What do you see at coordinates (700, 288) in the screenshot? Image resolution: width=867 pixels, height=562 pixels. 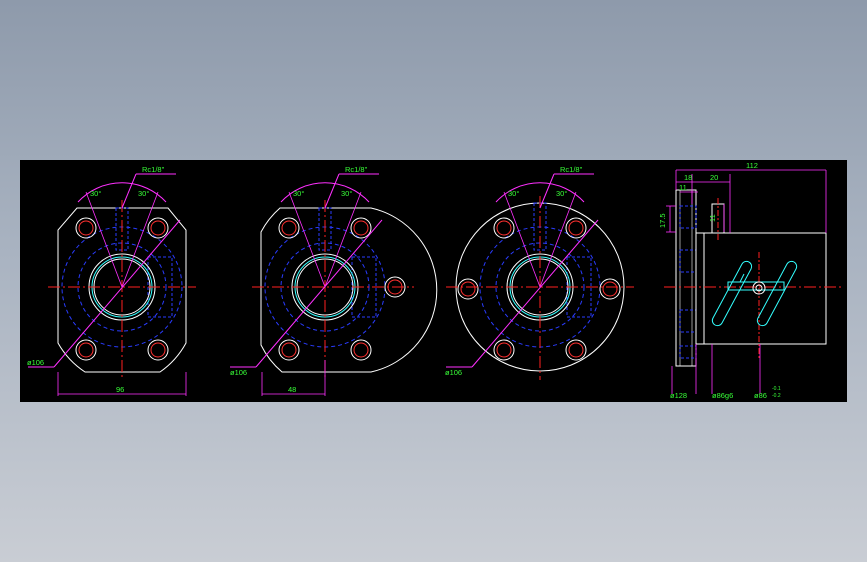 I see `side-spigot` at bounding box center [700, 288].